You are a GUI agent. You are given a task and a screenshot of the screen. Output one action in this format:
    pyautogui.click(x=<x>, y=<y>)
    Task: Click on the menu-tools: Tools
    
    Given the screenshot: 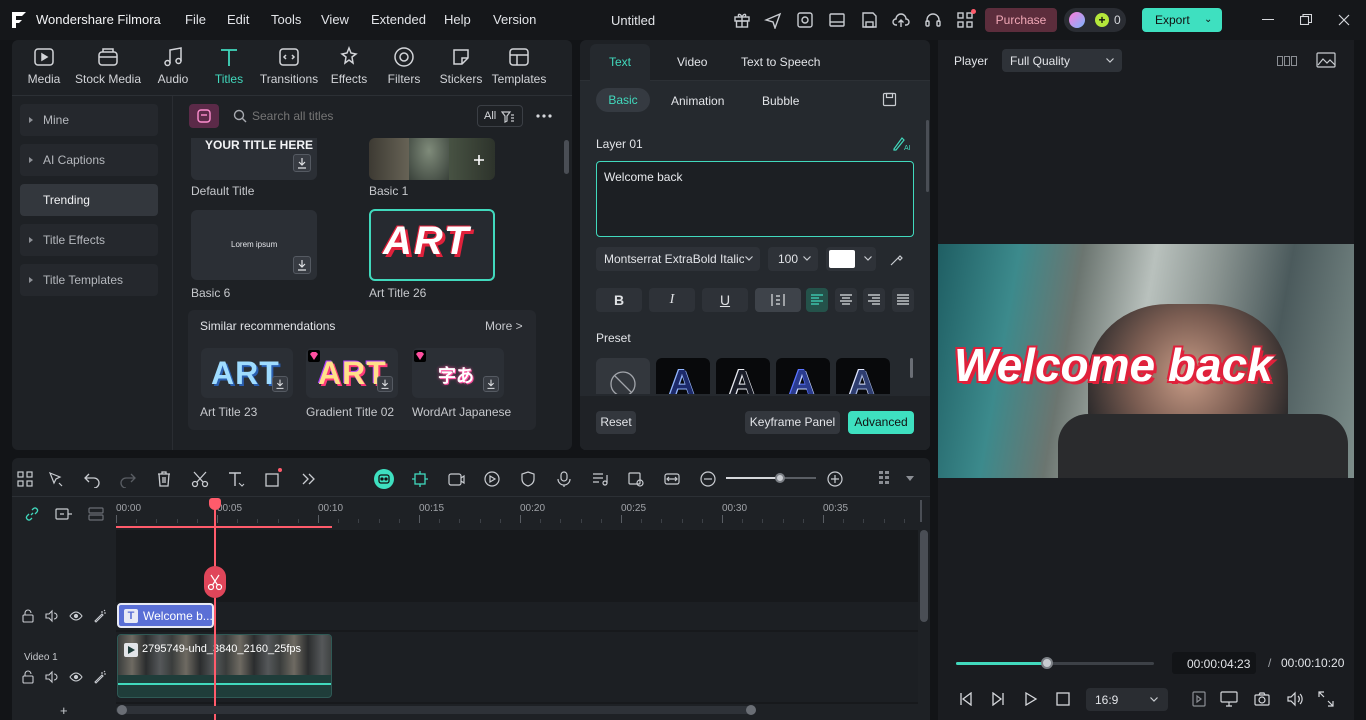 What is the action you would take?
    pyautogui.click(x=286, y=19)
    